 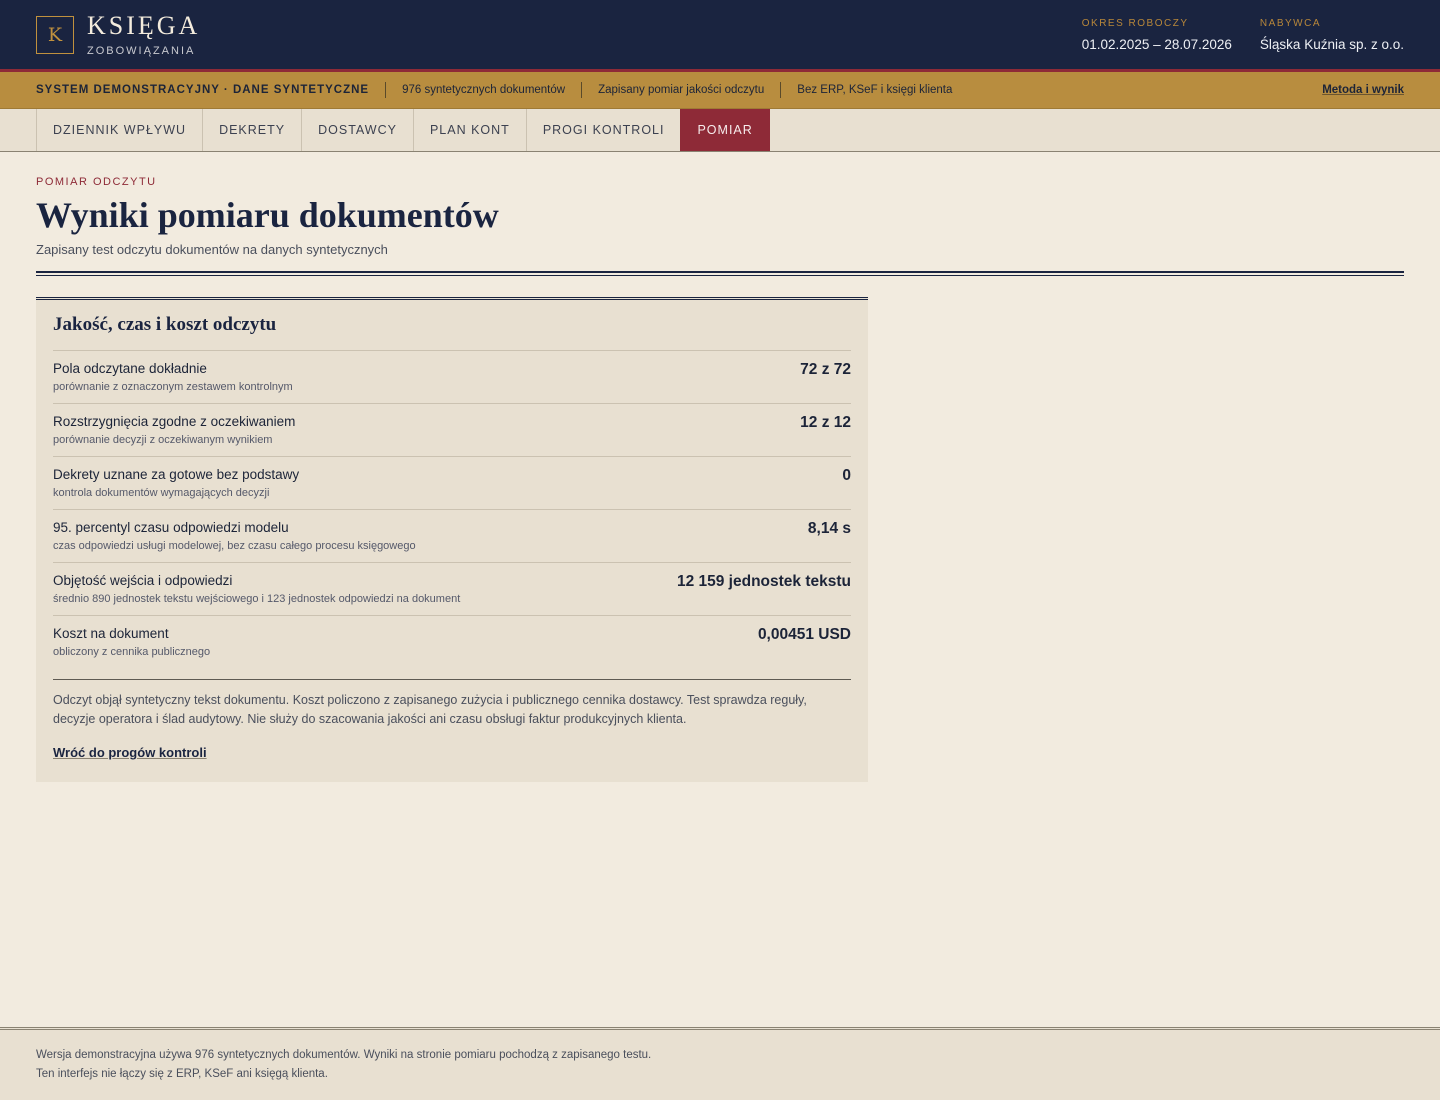 I want to click on tab-pomiar: POMIAR, so click(x=725, y=130).